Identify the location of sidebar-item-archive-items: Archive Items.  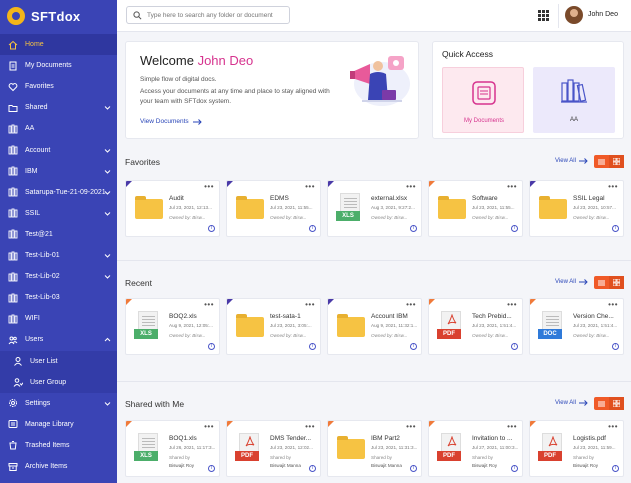
(58, 466).